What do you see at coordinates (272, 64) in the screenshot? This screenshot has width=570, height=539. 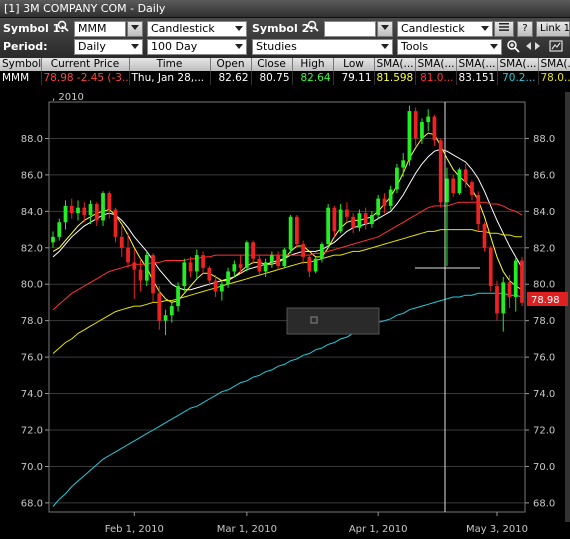 I see `column-header: Close` at bounding box center [272, 64].